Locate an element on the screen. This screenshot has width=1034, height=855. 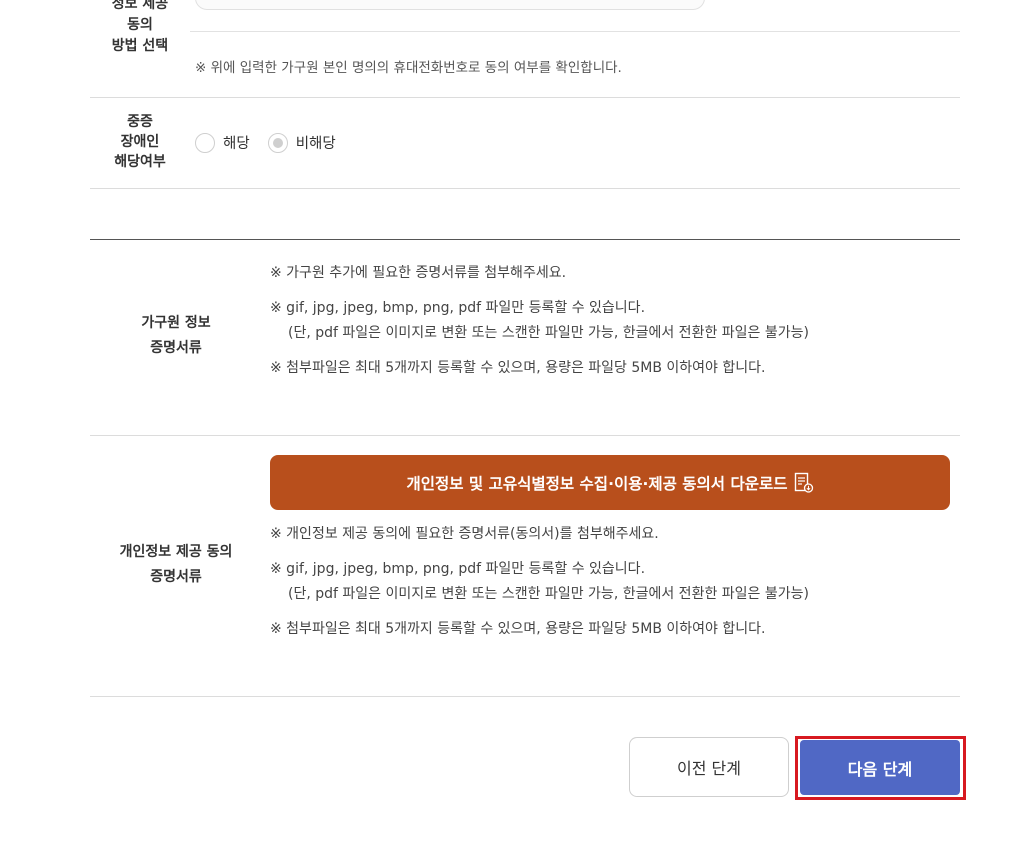
radio-button-selected is located at coordinates (277, 142).